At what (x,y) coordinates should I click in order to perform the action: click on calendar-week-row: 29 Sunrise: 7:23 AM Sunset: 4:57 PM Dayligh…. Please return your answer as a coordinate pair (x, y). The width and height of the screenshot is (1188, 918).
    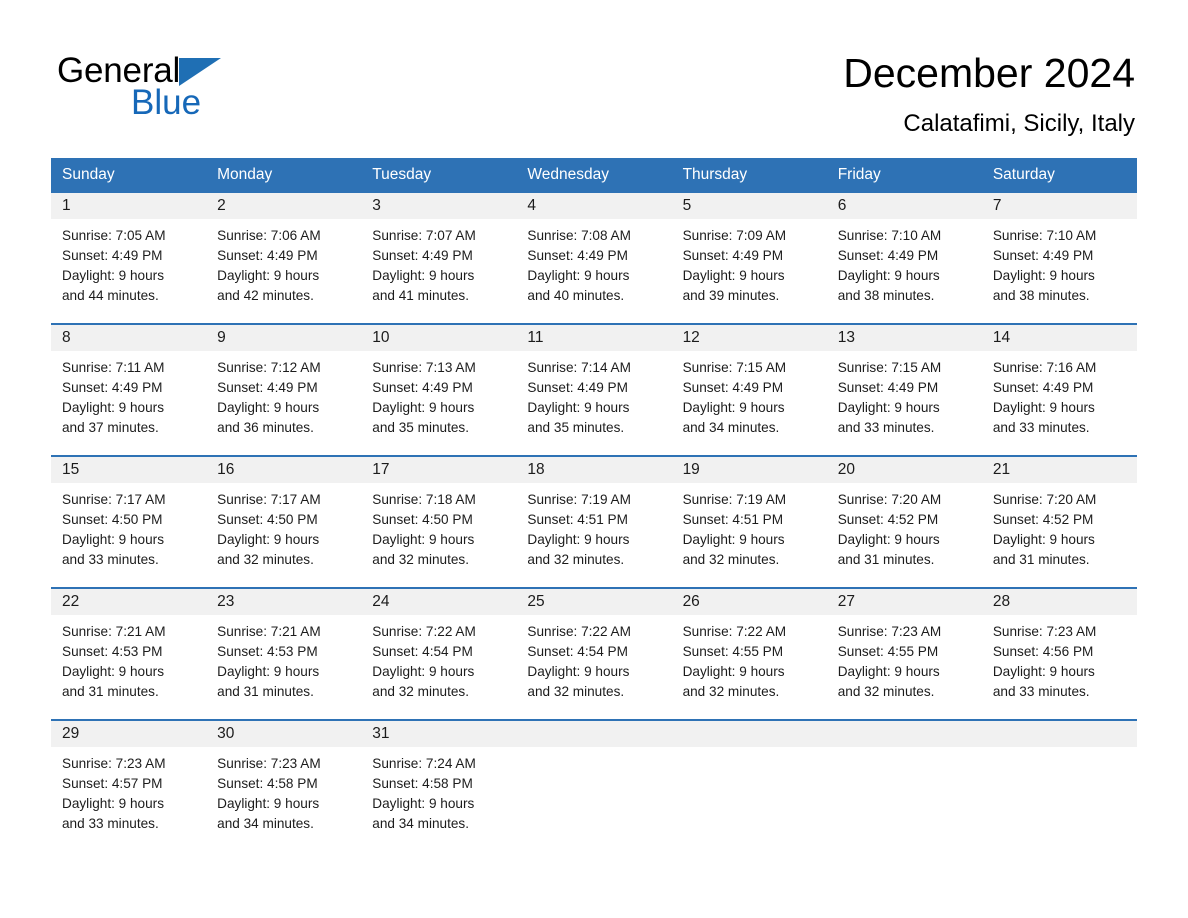
    Looking at the image, I should click on (594, 780).